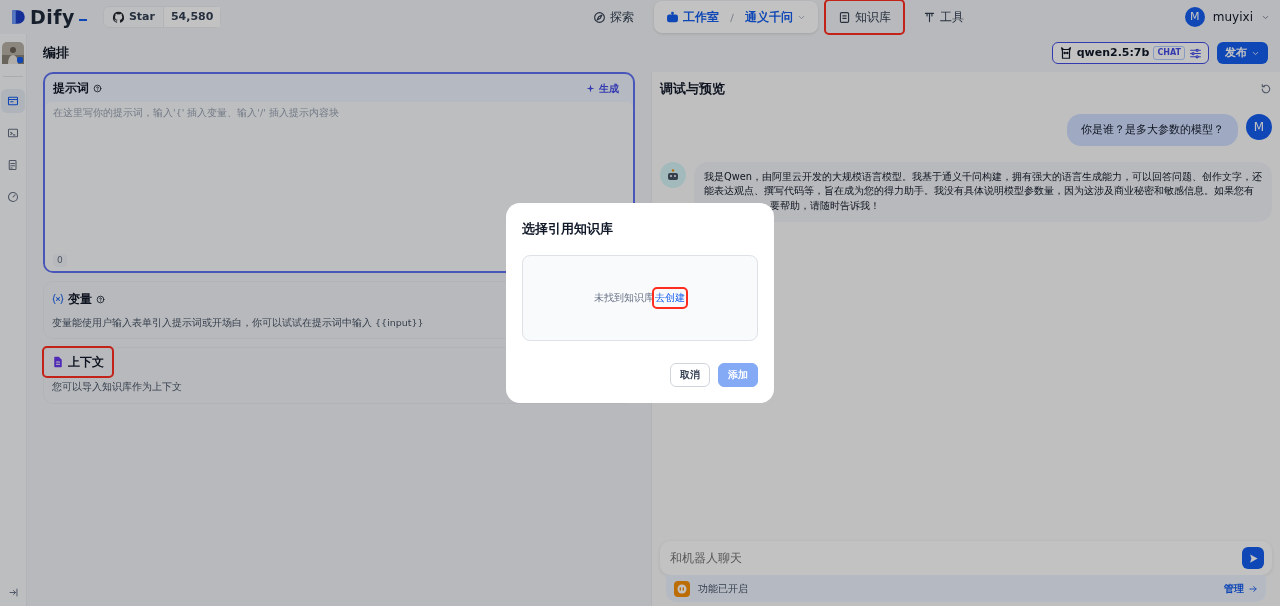  What do you see at coordinates (1241, 588) in the screenshot?
I see `manage-link: 管理` at bounding box center [1241, 588].